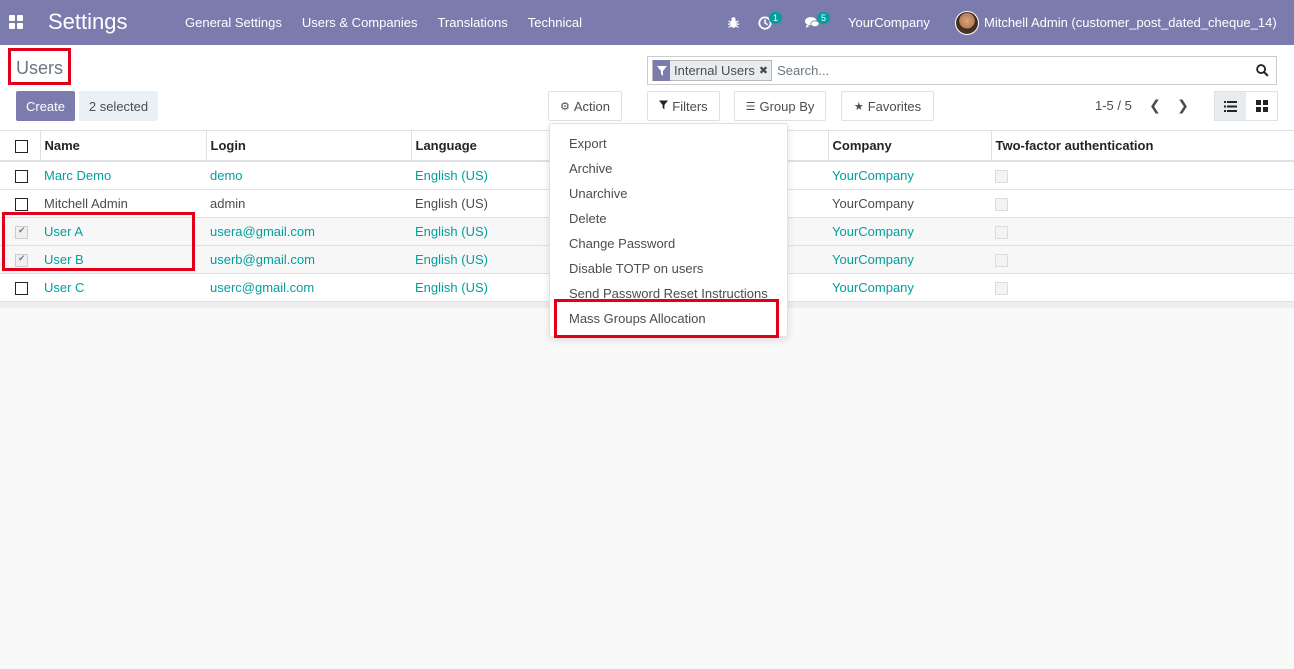 This screenshot has width=1294, height=669. Describe the element at coordinates (308, 230) in the screenshot. I see `cell-login: usera@gmail.com` at that location.